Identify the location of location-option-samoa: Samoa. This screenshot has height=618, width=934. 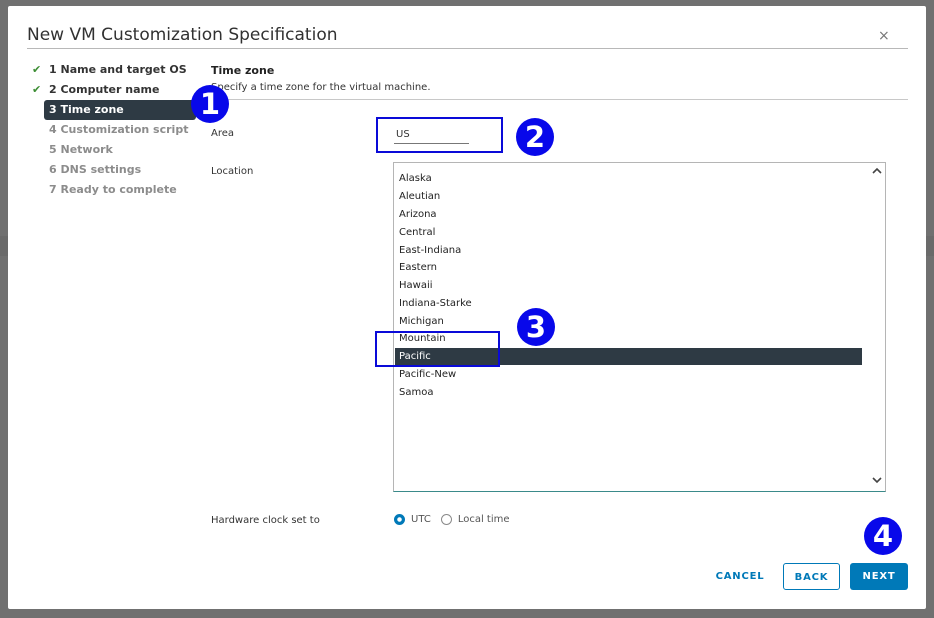
(416, 392).